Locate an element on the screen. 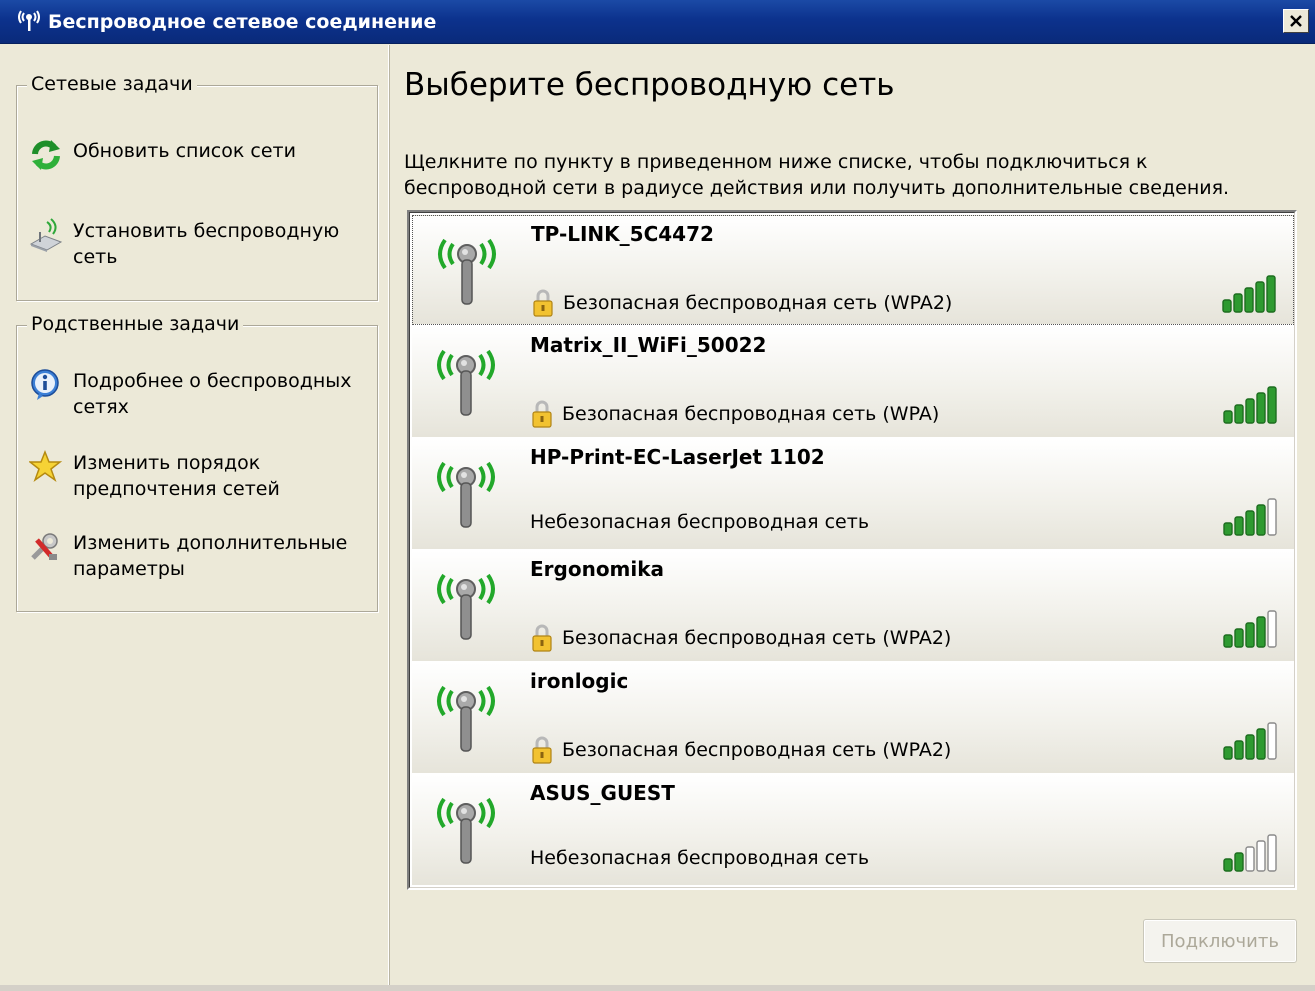  window-title: Беспроводное сетевое соединение is located at coordinates (242, 21).